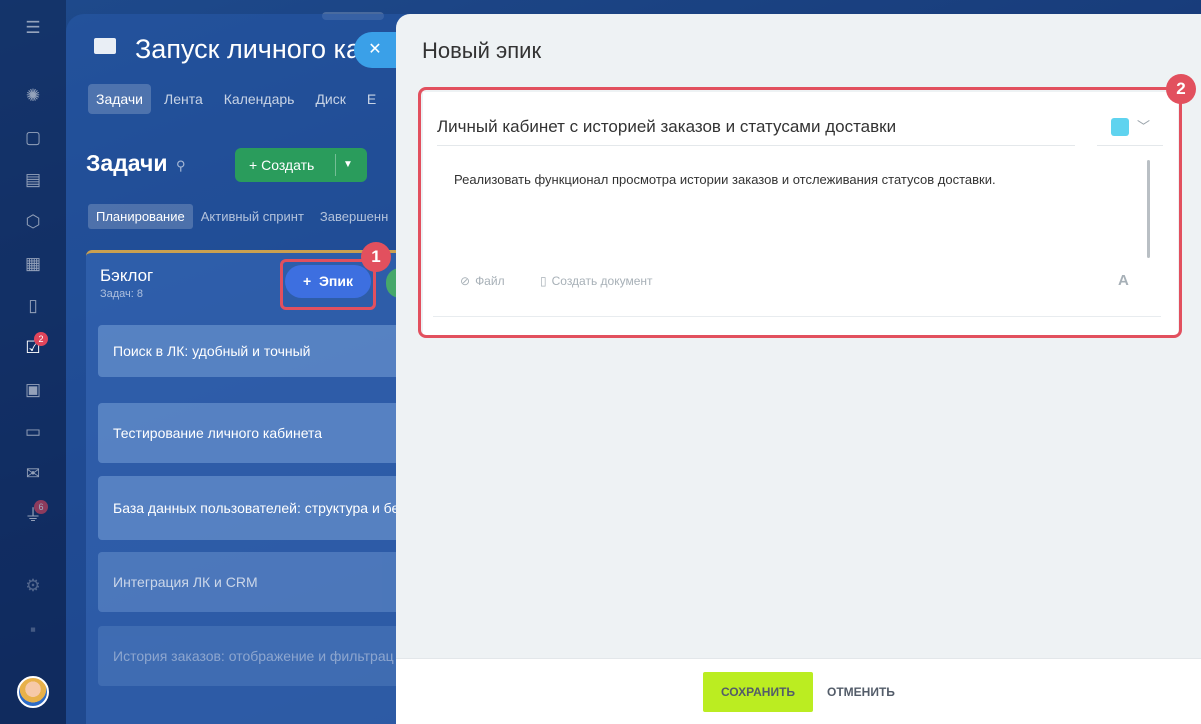 This screenshot has height=724, width=1201. I want to click on scrum-subtabs: Планирование Активный спринт Завершенн, so click(242, 216).